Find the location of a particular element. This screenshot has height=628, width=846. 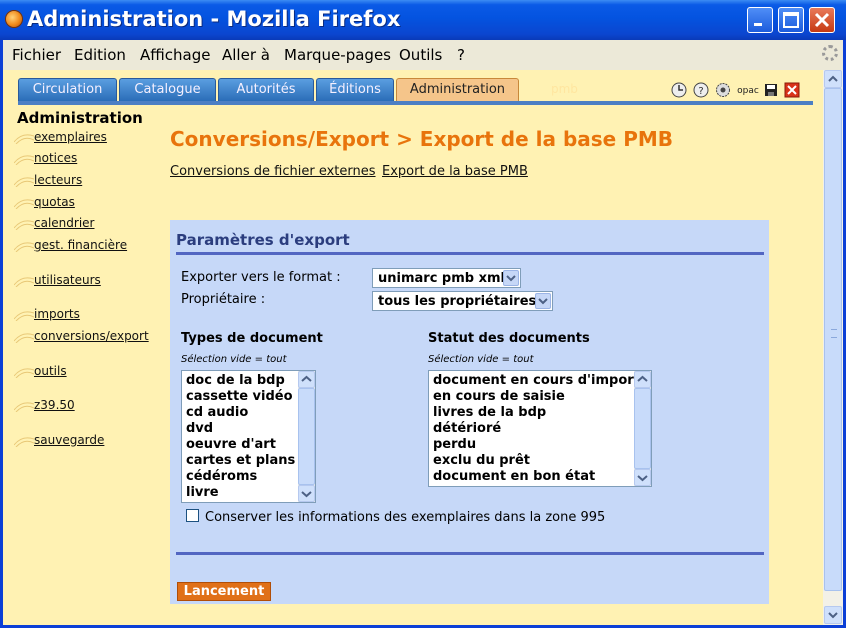

sidebar-link-conversions-export: conversions/export is located at coordinates (91, 336).